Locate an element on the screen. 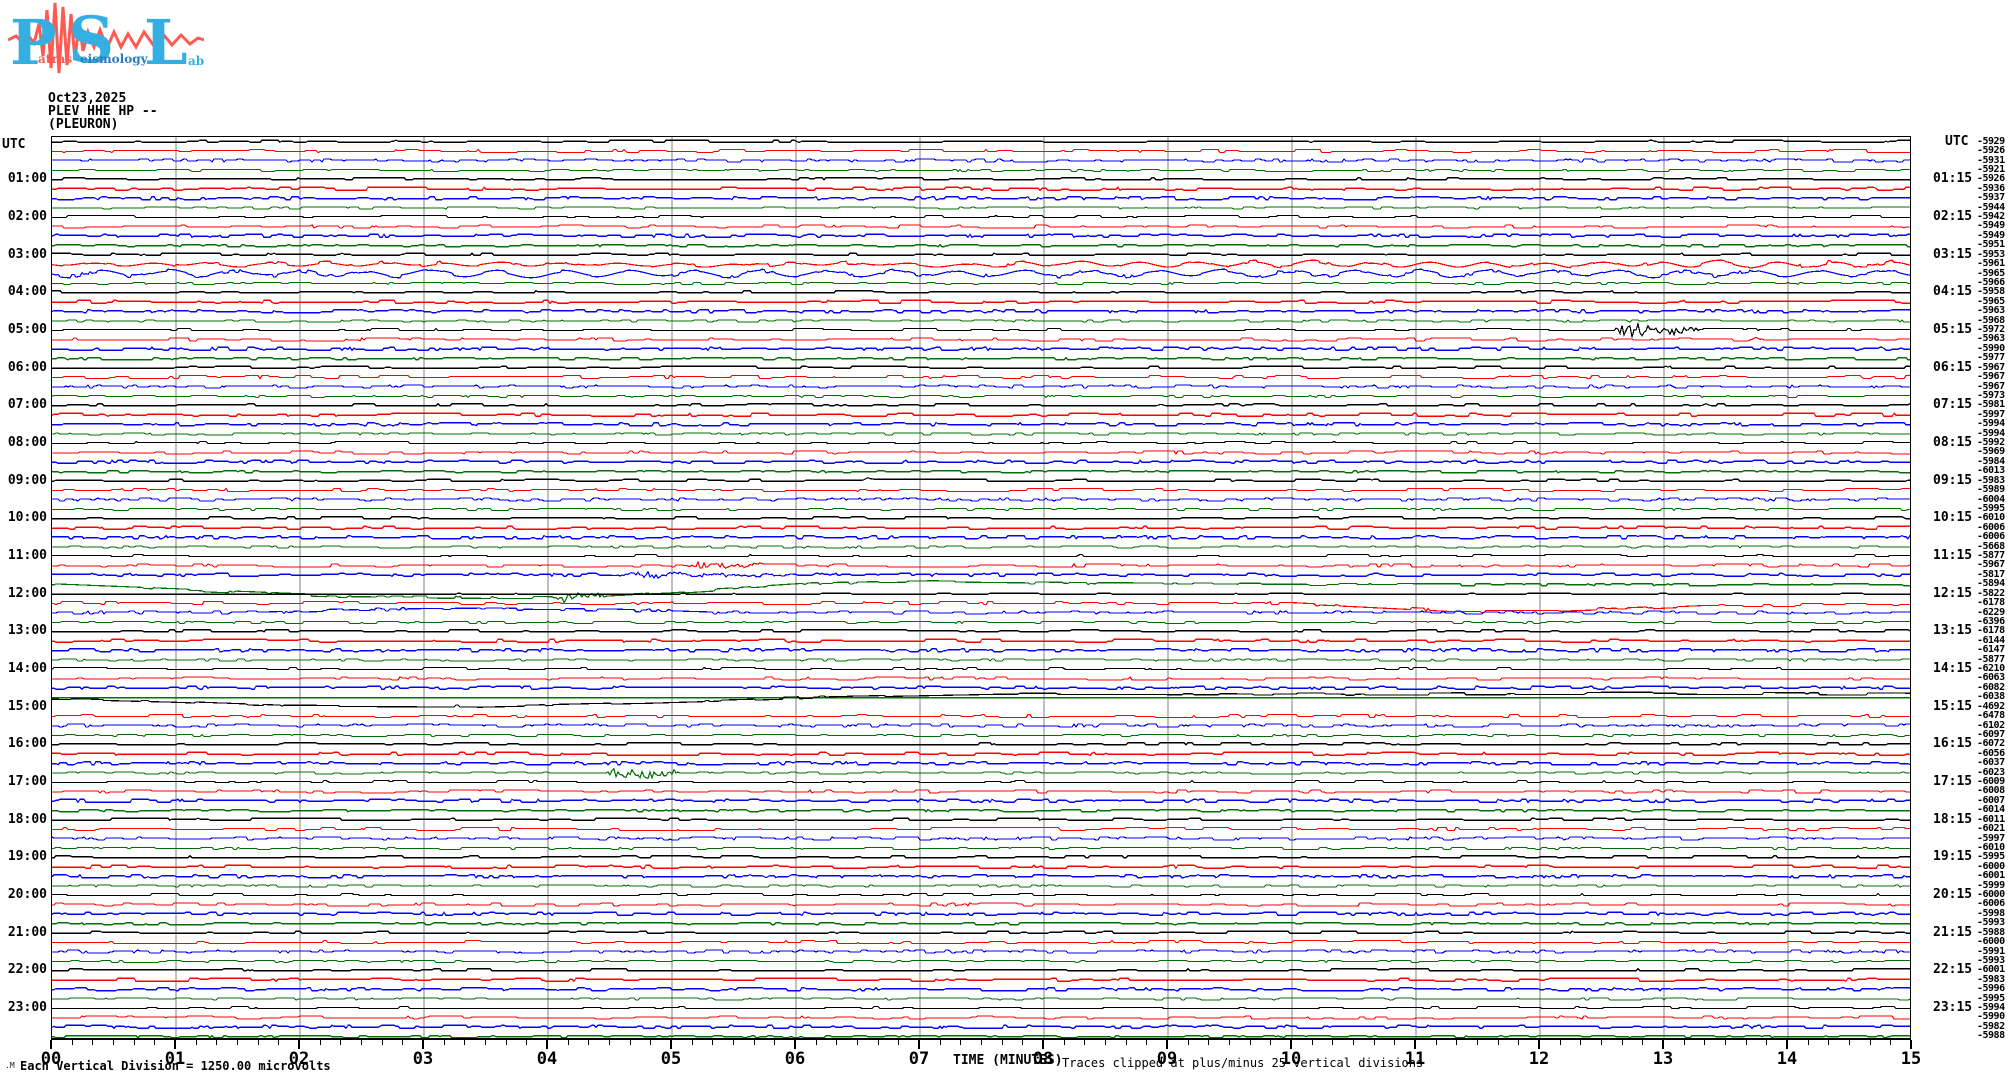  hour-label-right-23:15: 23:15 is located at coordinates (1953, 1007).